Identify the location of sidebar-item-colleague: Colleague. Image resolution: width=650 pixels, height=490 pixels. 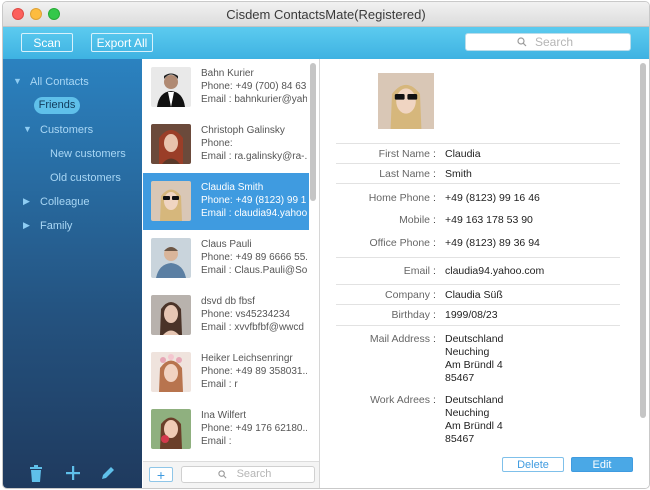
(65, 202).